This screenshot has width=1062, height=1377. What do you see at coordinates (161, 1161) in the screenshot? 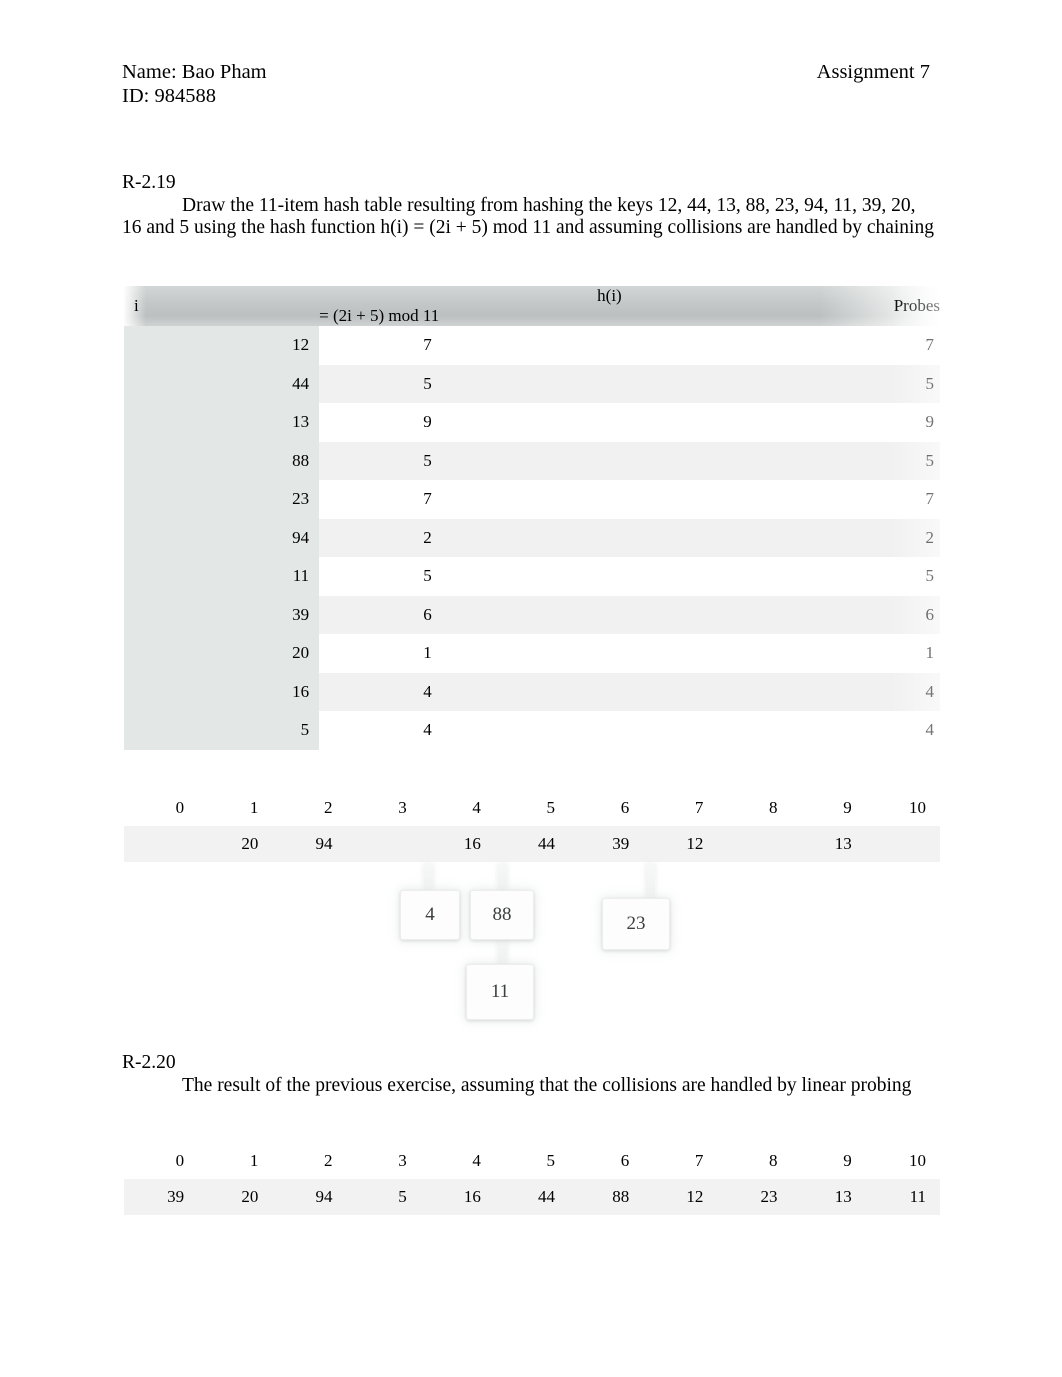
I see `linear-index-cell-0: 0` at bounding box center [161, 1161].